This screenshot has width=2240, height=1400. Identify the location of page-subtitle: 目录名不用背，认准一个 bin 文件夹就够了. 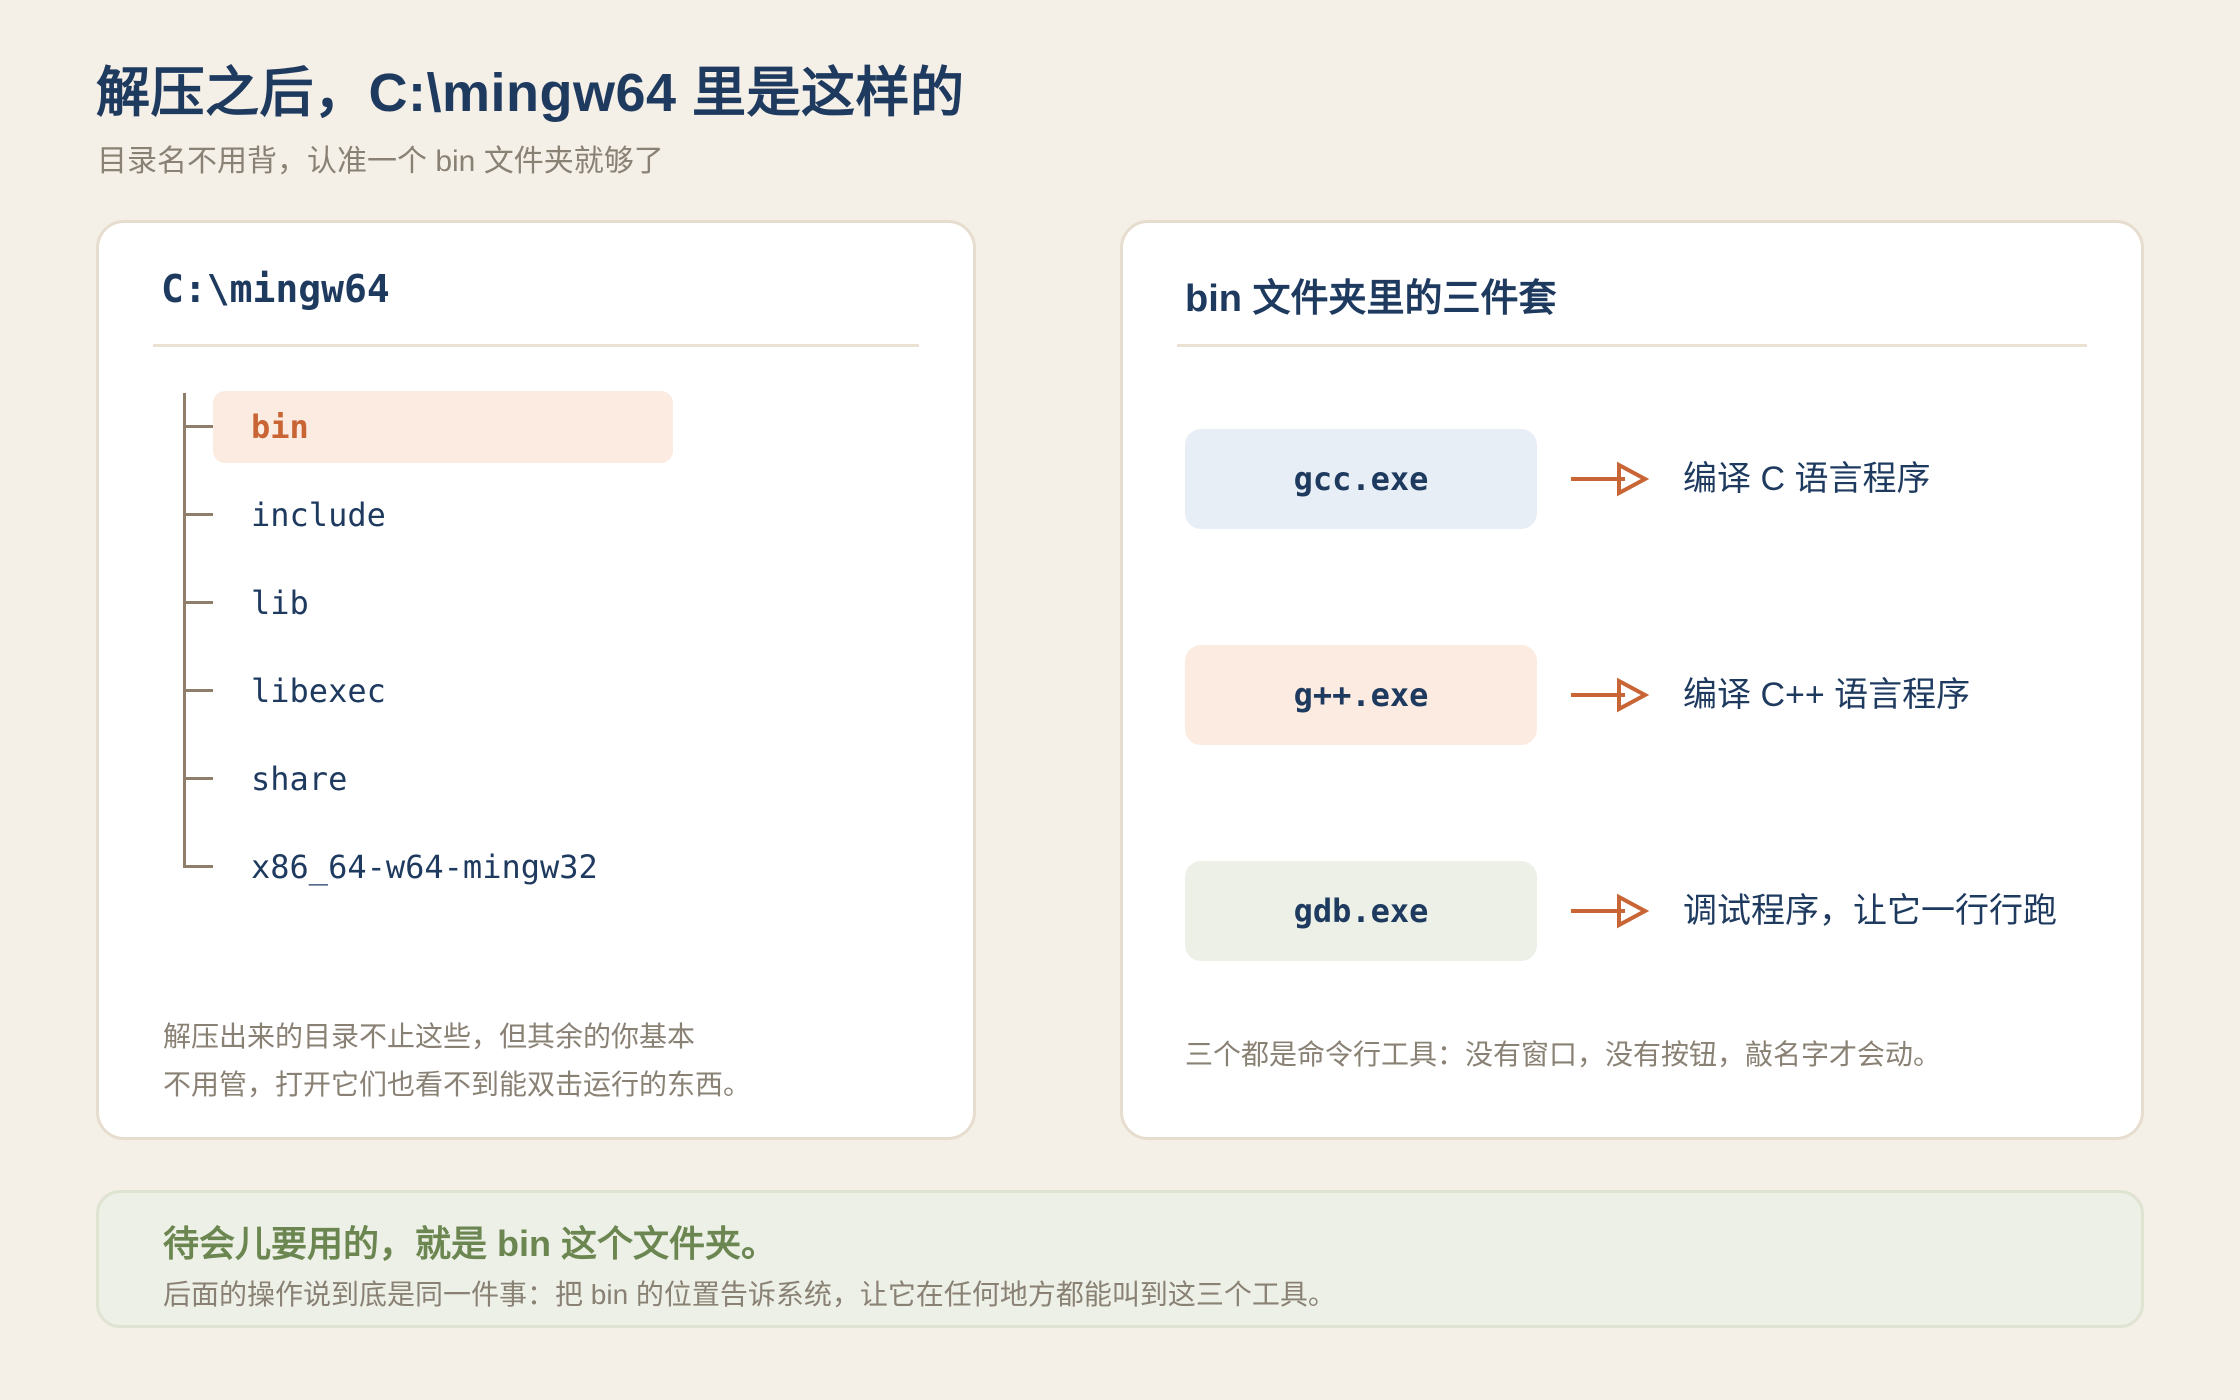
(380, 161).